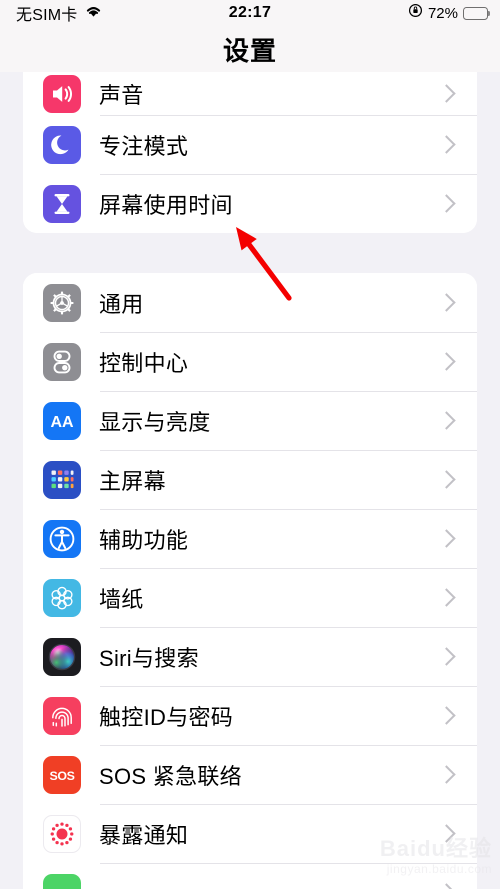 Image resolution: width=500 pixels, height=889 pixels. What do you see at coordinates (250, 93) in the screenshot?
I see `settings-row-sound: 声音` at bounding box center [250, 93].